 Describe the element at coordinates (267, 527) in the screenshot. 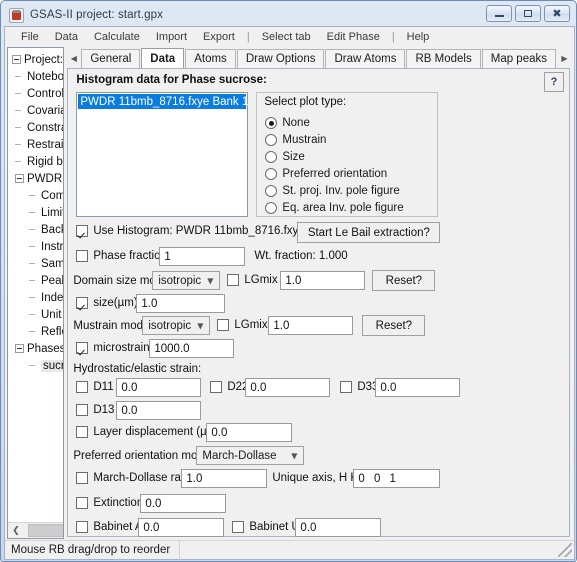

I see `babinet-u-checkbox: Babinet U:` at that location.